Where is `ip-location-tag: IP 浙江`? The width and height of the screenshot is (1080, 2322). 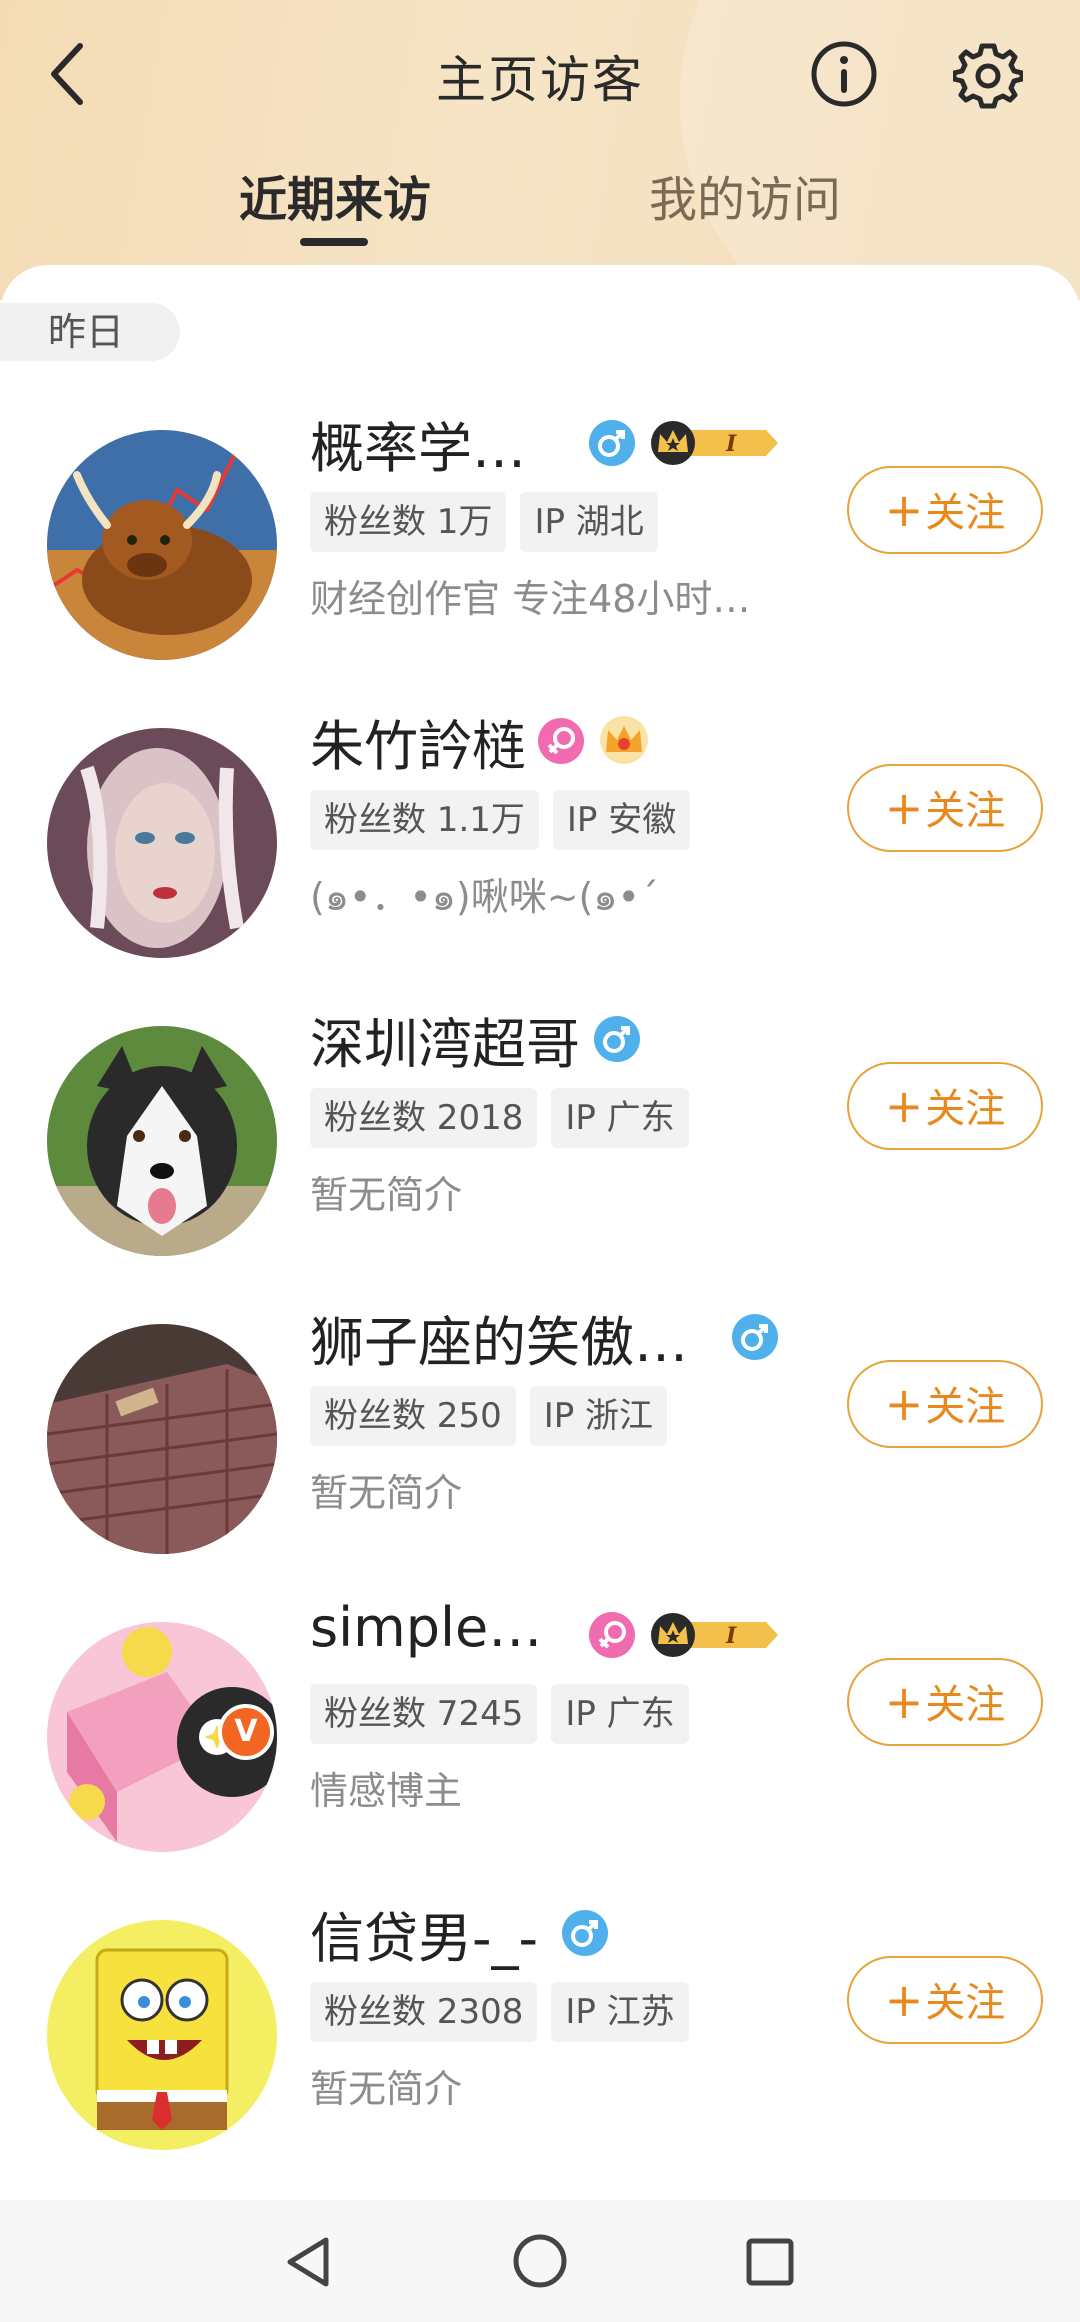
ip-location-tag: IP 浙江 is located at coordinates (598, 1416).